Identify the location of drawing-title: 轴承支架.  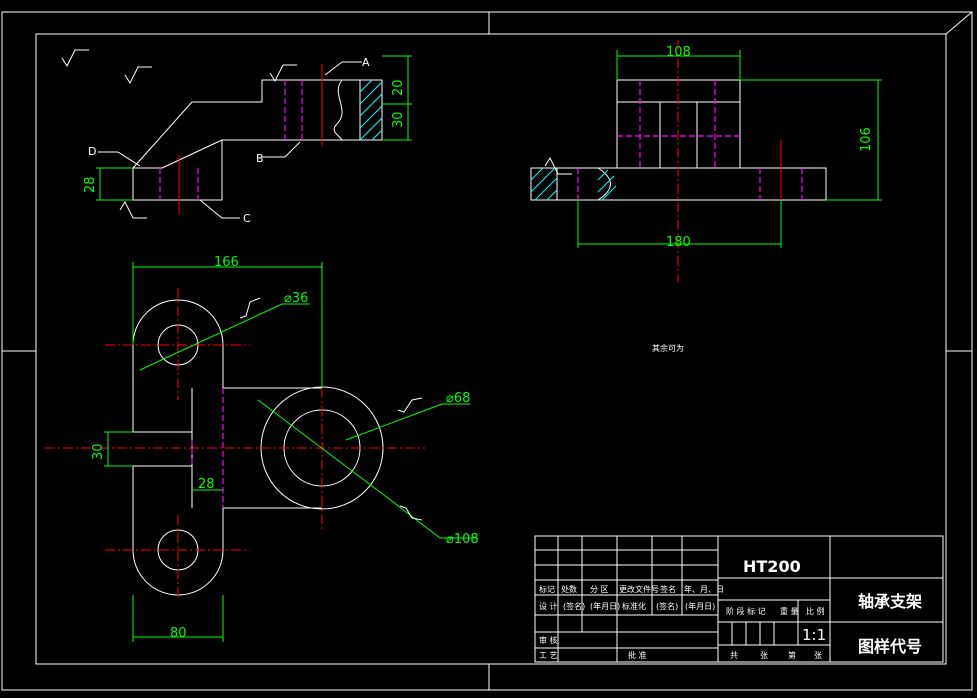
(890, 601).